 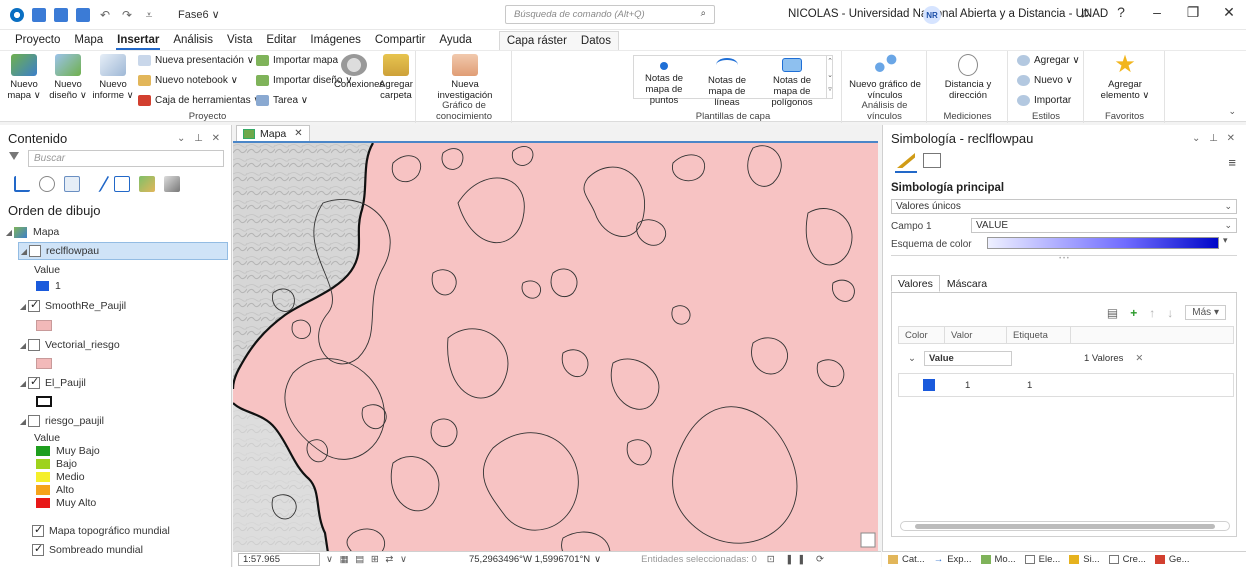 I want to click on close-button: ✕, so click(x=1229, y=12).